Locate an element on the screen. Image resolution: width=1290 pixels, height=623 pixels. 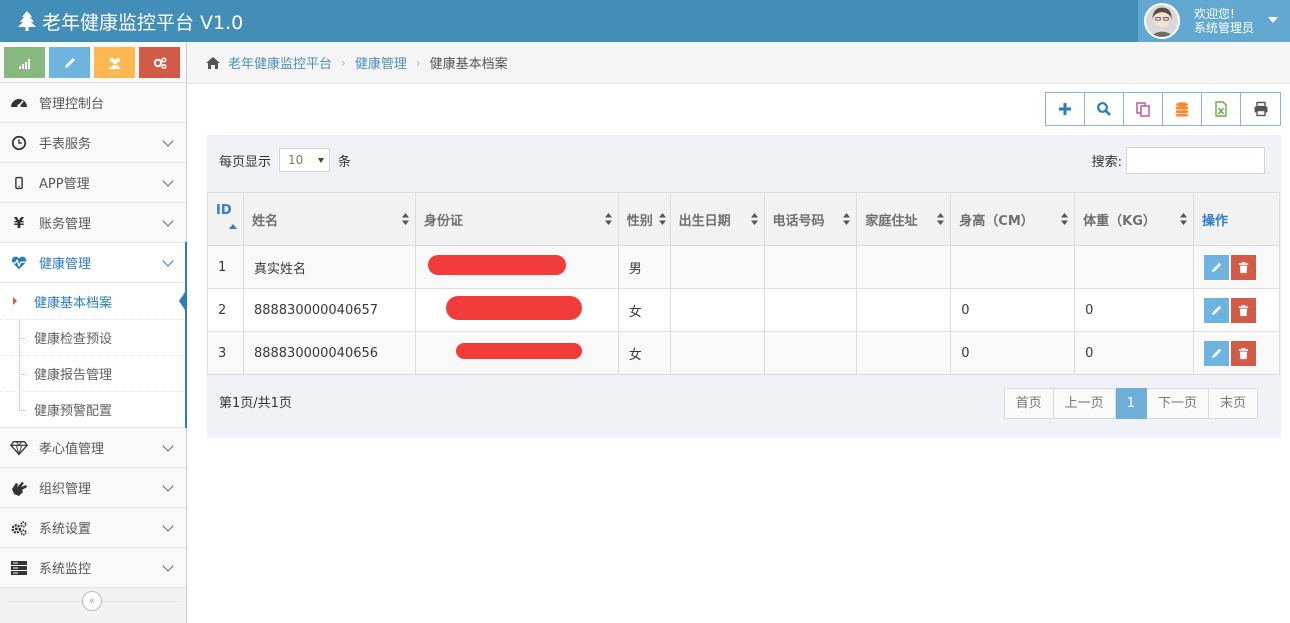
print-button is located at coordinates (1260, 109).